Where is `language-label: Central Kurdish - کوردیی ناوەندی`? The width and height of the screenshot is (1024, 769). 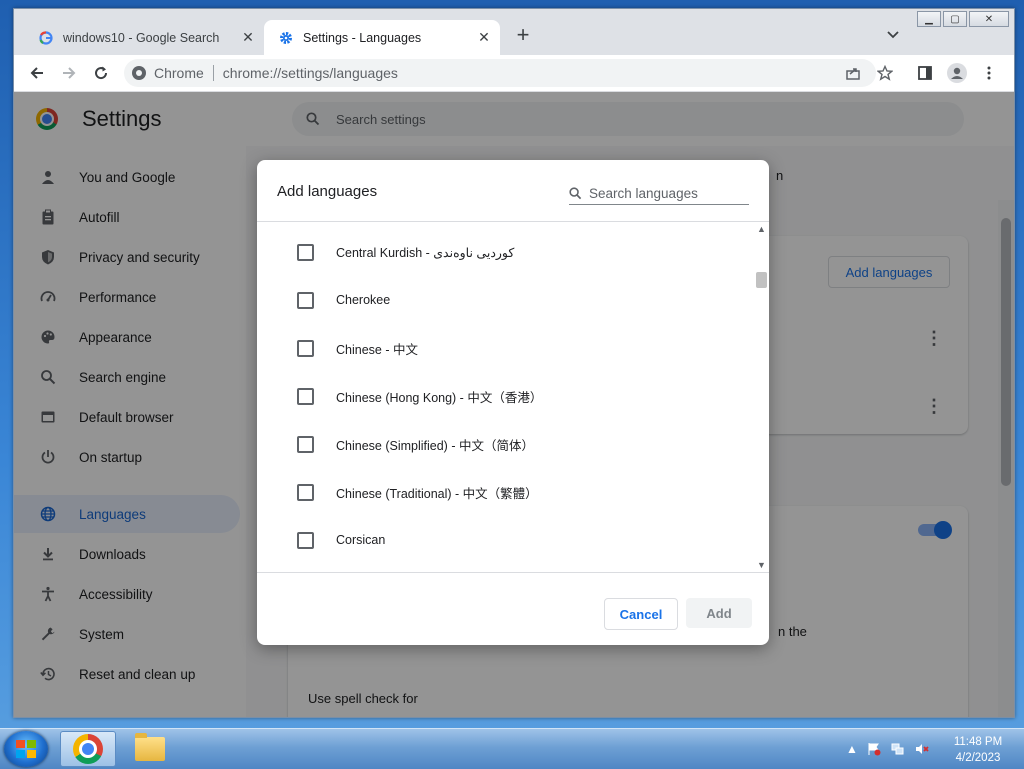
language-label: Central Kurdish - کوردیی ناوەندی is located at coordinates (425, 252).